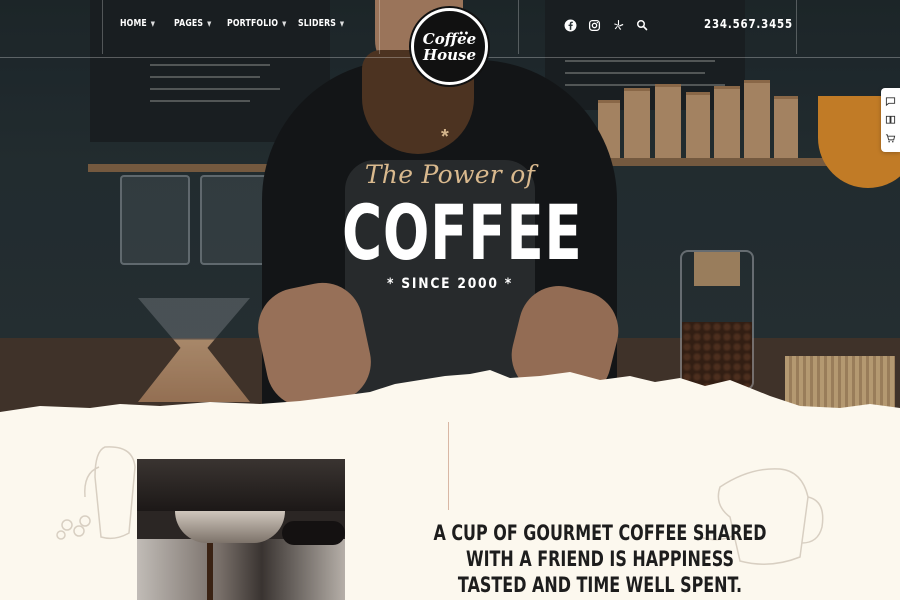 The image size is (900, 600). I want to click on torn-paper-edge, so click(450, 391).